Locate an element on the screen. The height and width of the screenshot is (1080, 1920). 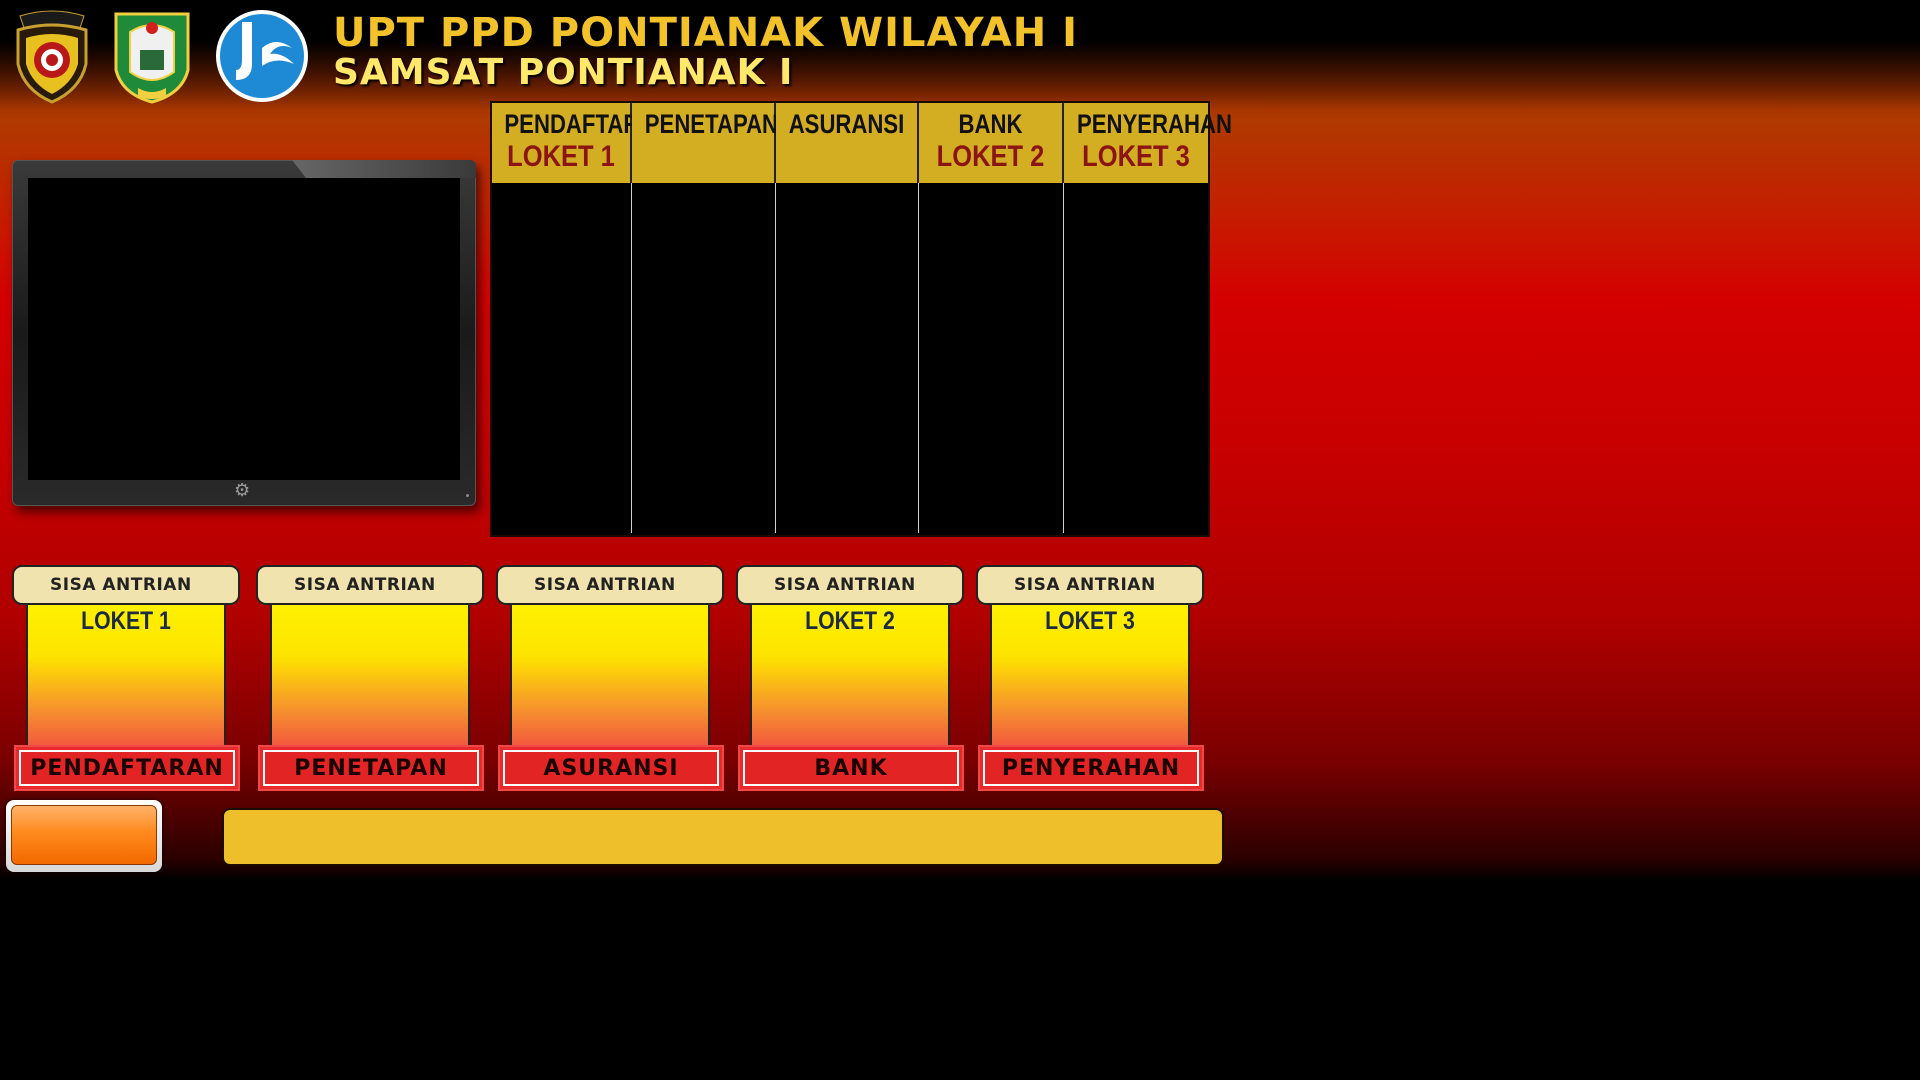
queue-column-penetapan is located at coordinates (704, 358).